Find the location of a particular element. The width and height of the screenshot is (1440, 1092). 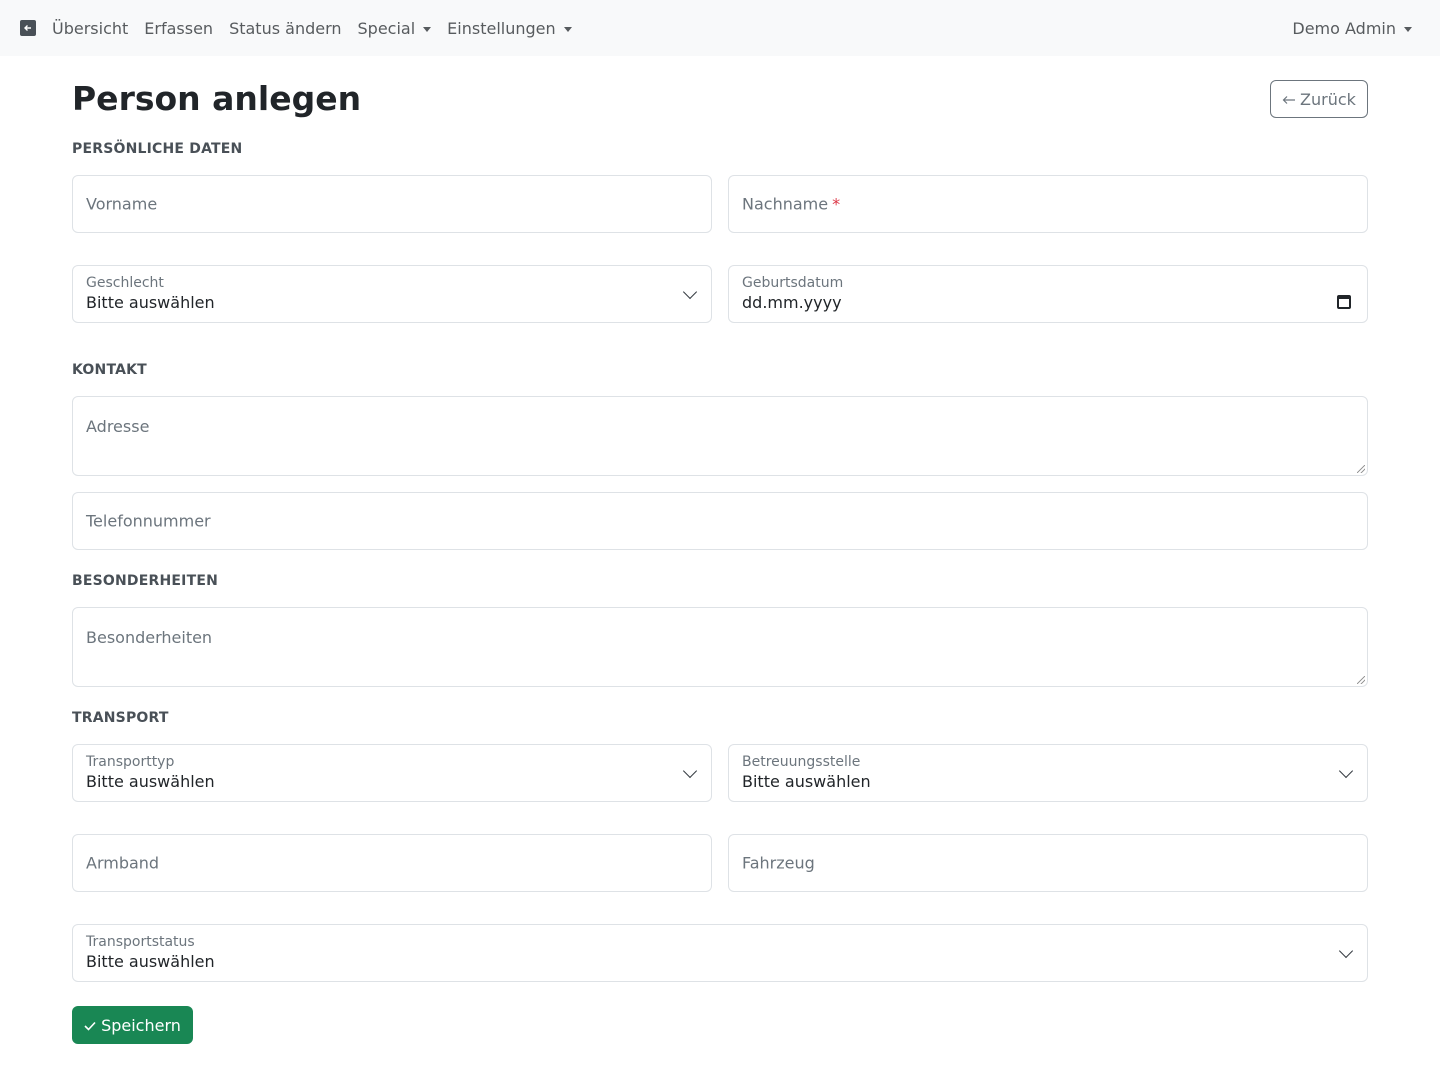

vorname-input: Vorname is located at coordinates (392, 204).